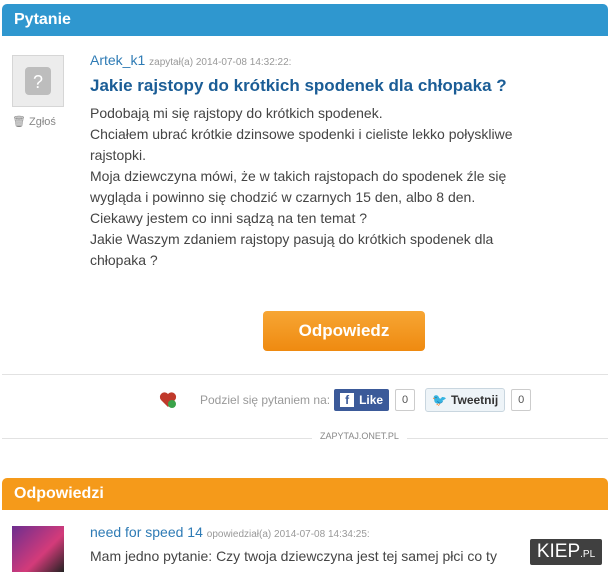  I want to click on kiep-watermark: KIEP.PL, so click(566, 552).